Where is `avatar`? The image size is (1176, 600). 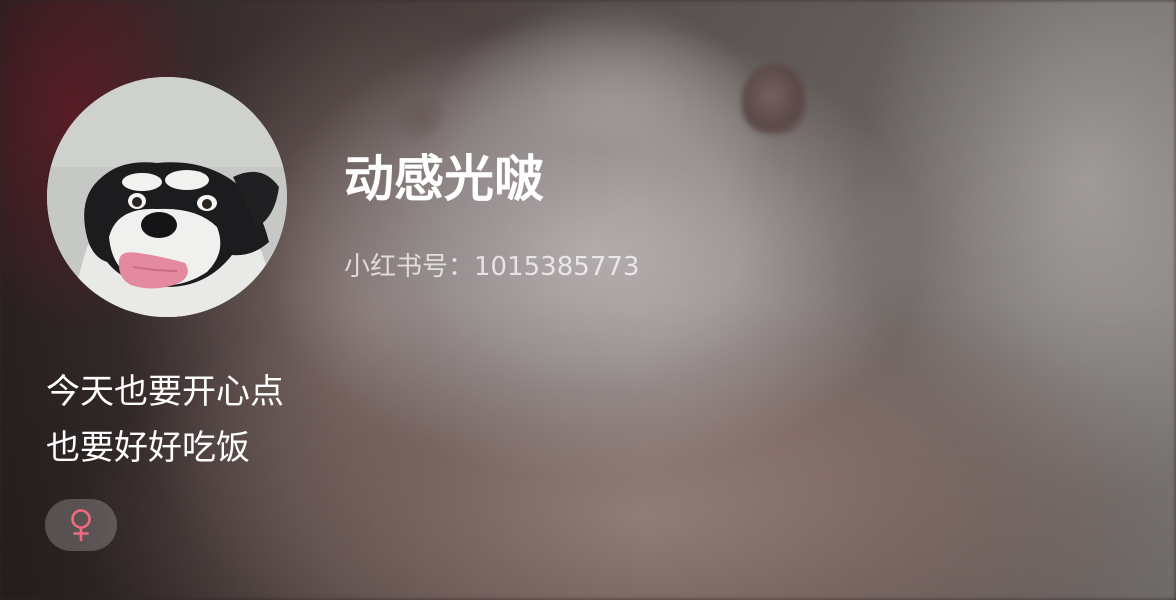
avatar is located at coordinates (167, 197).